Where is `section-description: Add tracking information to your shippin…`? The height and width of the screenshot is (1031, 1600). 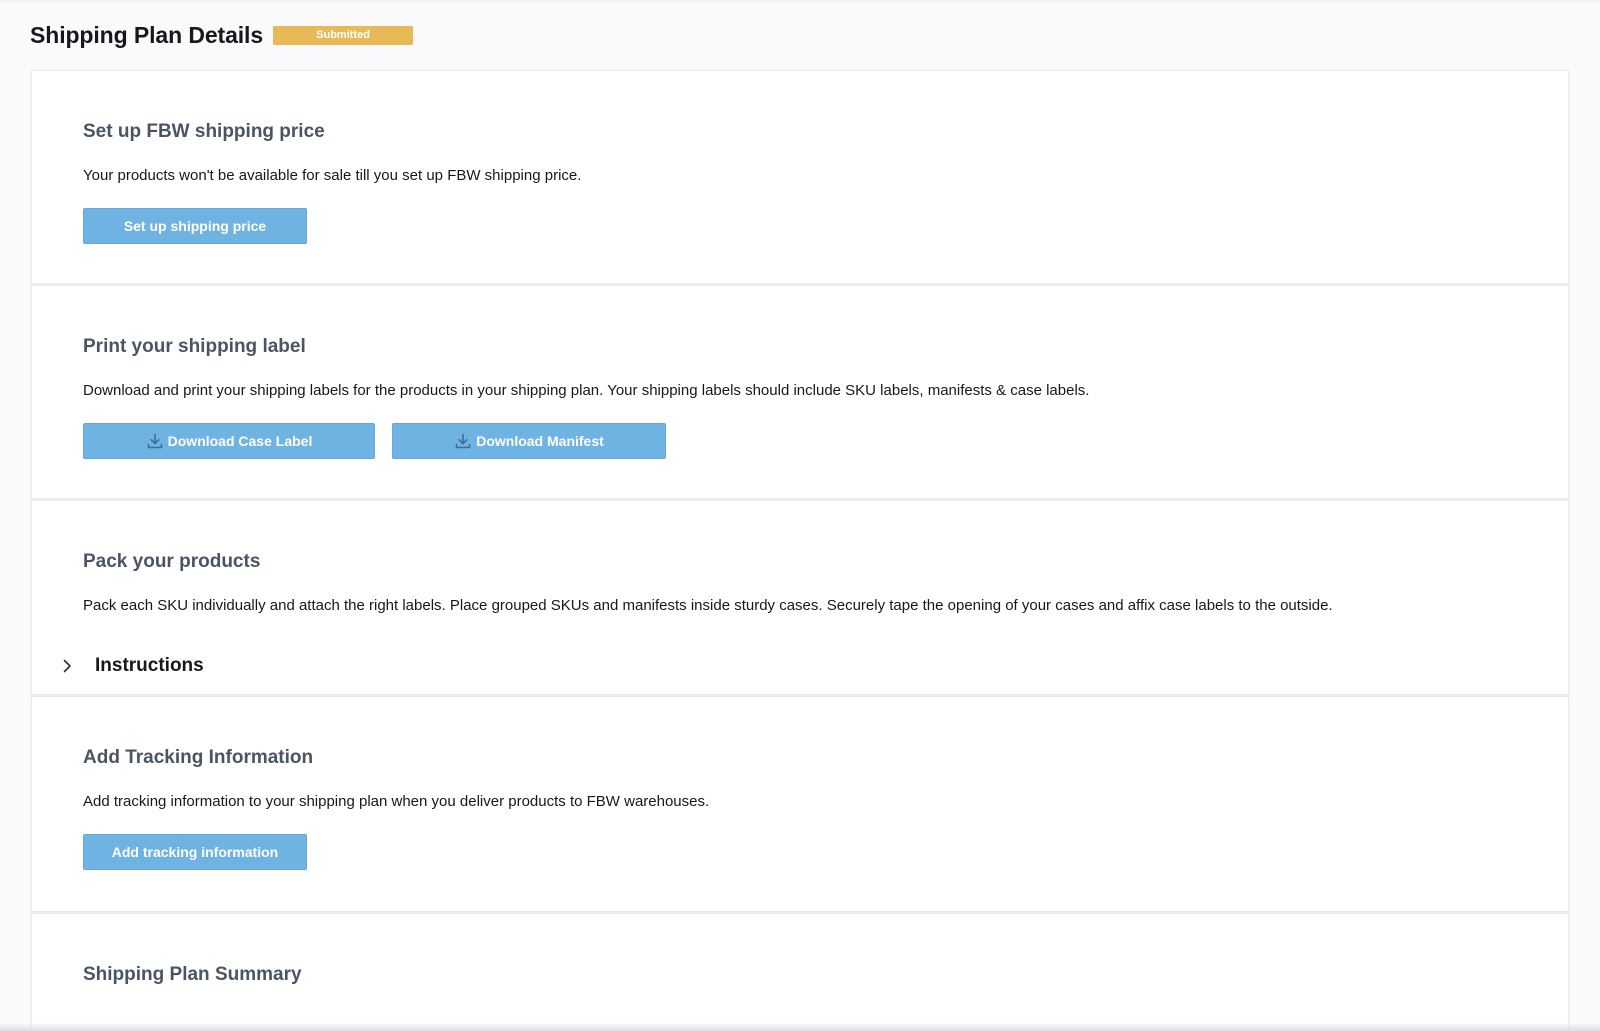 section-description: Add tracking information to your shippin… is located at coordinates (396, 801).